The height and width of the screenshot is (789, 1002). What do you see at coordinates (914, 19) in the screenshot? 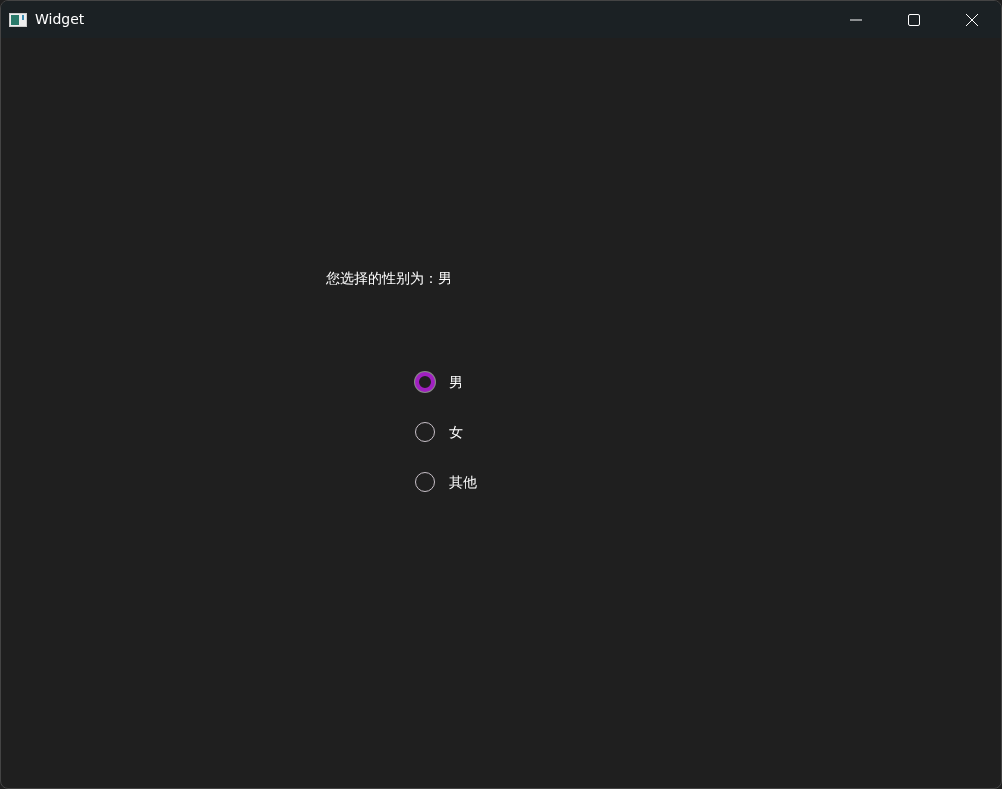
I see `maximize-icon` at bounding box center [914, 19].